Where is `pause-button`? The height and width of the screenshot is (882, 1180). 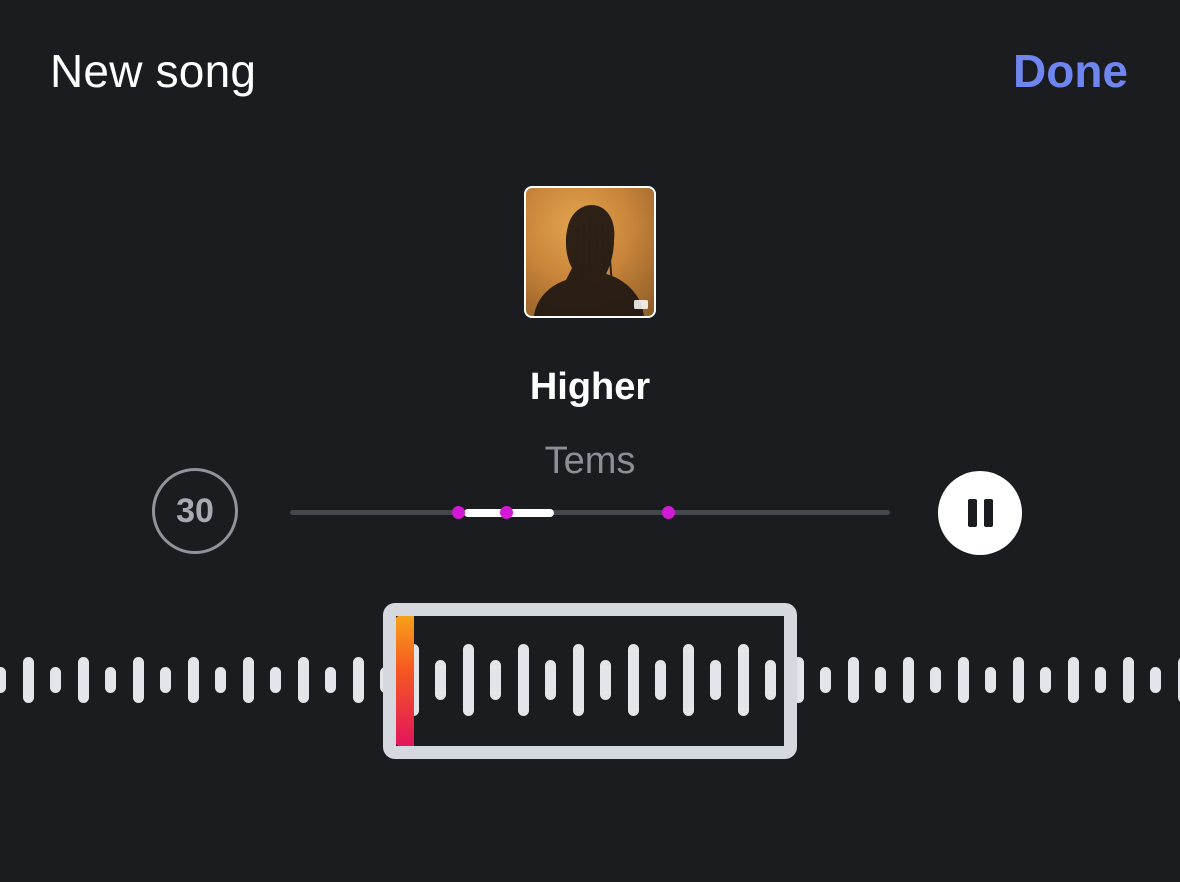
pause-button is located at coordinates (980, 513).